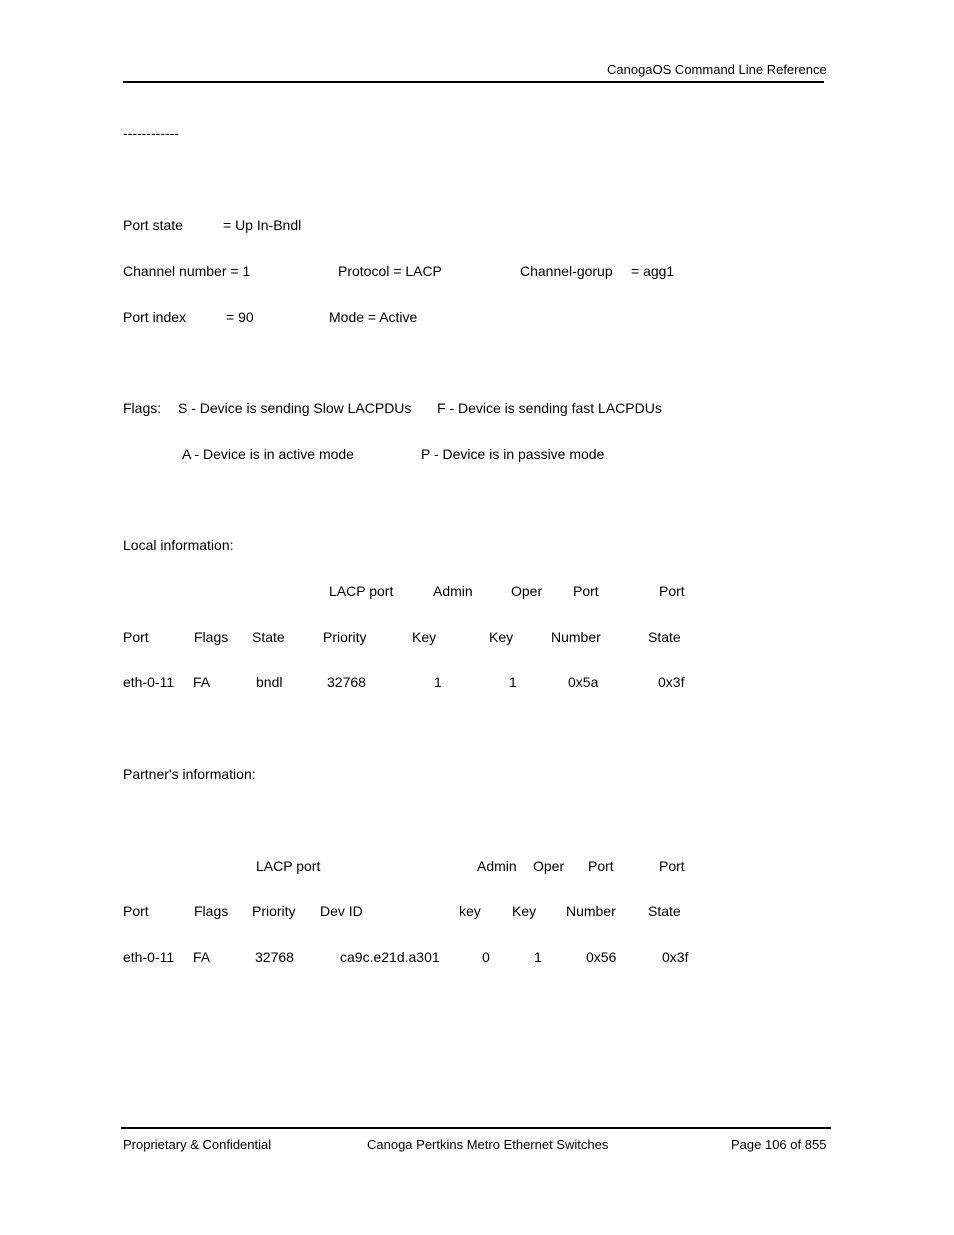  What do you see at coordinates (717, 69) in the screenshot?
I see `document-header-title: CanogaOS Command Line Reference` at bounding box center [717, 69].